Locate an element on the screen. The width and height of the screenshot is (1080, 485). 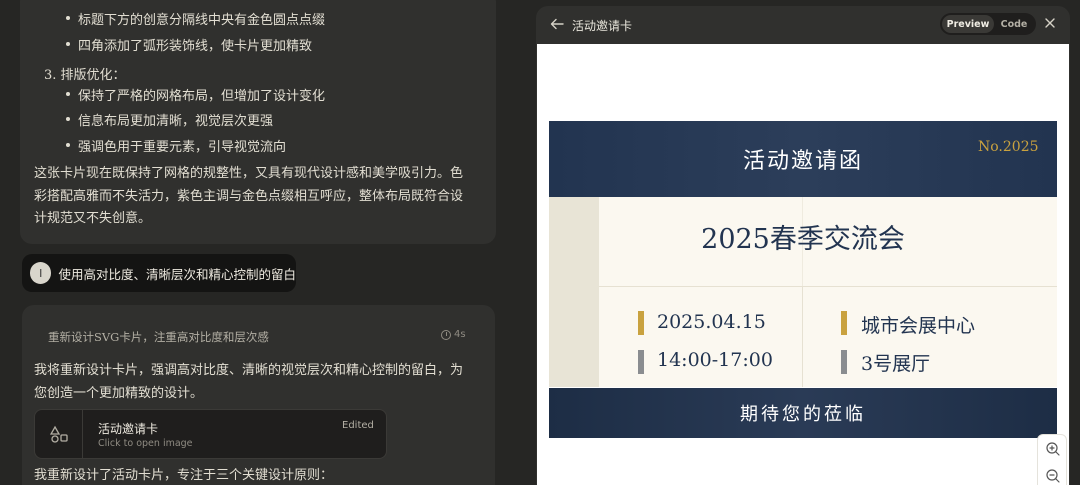
artifact-title: 活动邀请卡 is located at coordinates (128, 429).